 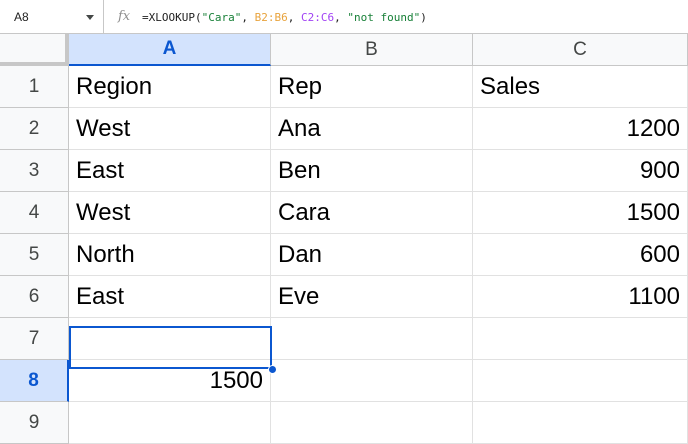 What do you see at coordinates (34, 50) in the screenshot?
I see `select-all-corner` at bounding box center [34, 50].